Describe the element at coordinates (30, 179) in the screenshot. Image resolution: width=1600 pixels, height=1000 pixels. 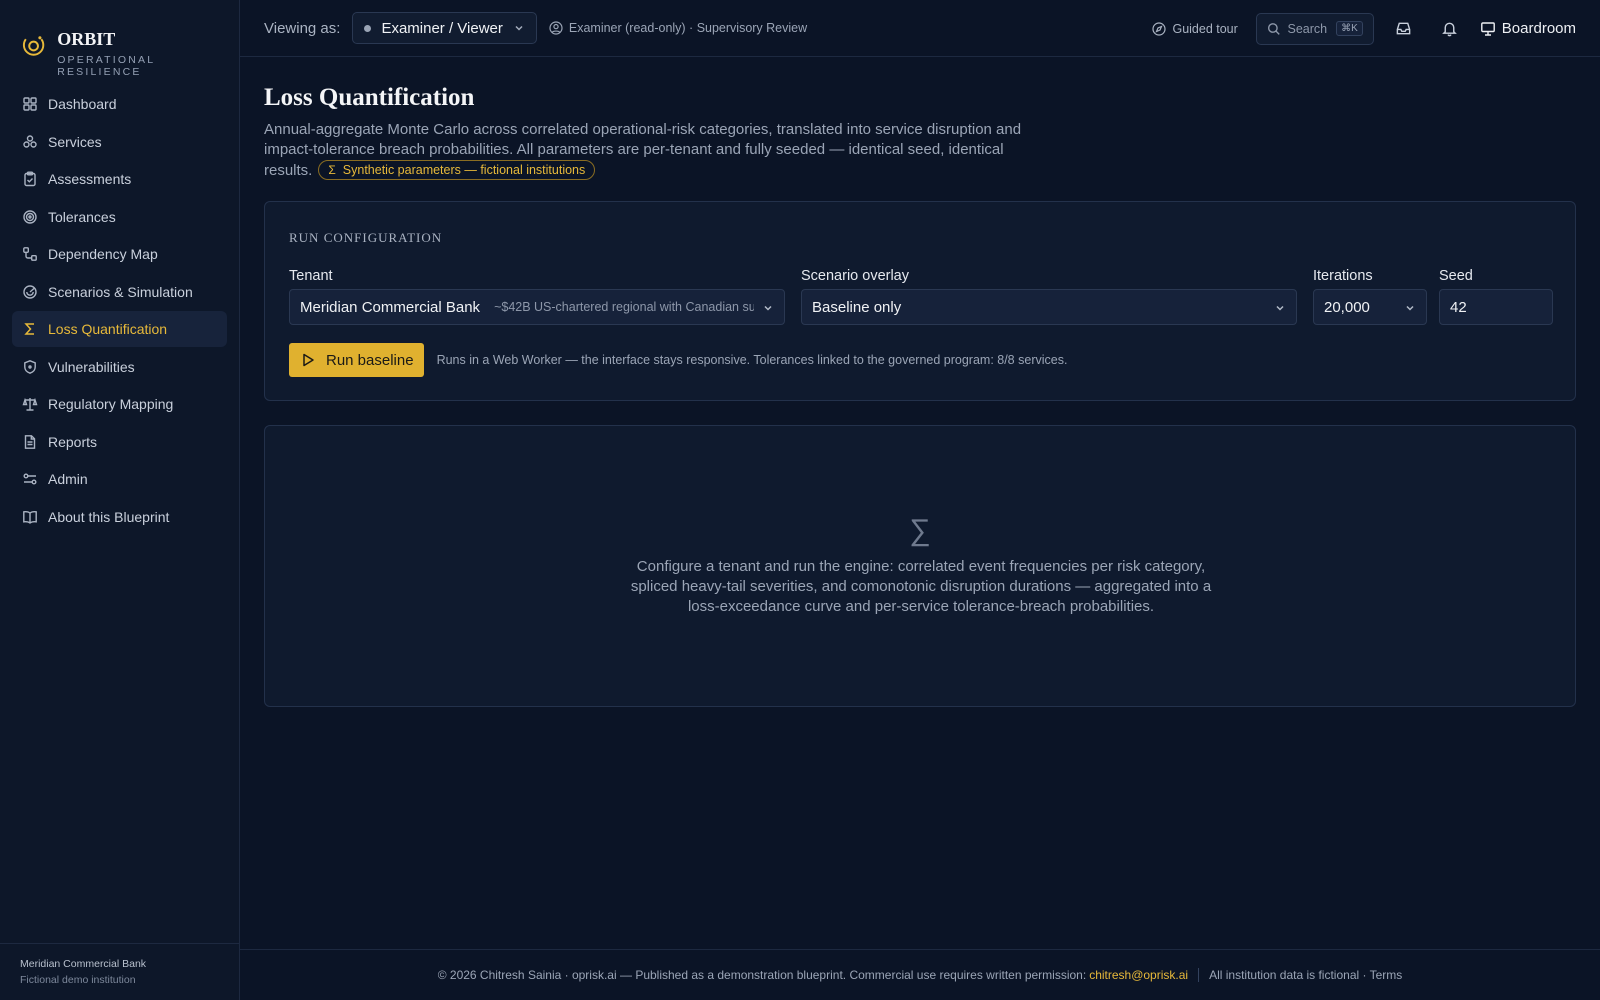
I see `clipboard-icon` at that location.